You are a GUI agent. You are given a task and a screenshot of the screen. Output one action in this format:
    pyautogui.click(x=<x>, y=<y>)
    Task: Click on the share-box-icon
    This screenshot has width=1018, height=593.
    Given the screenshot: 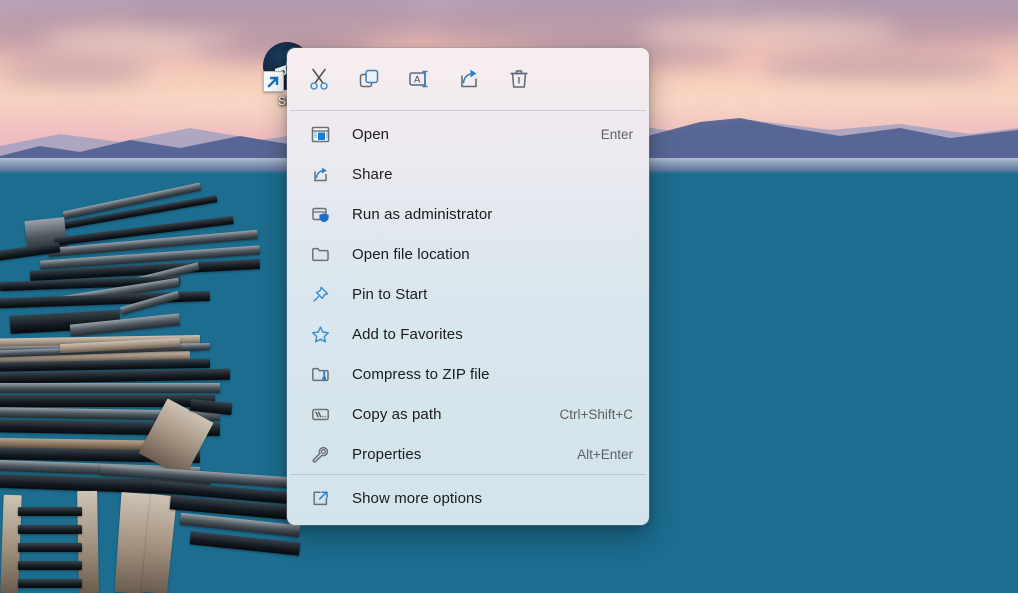 What is the action you would take?
    pyautogui.click(x=320, y=174)
    